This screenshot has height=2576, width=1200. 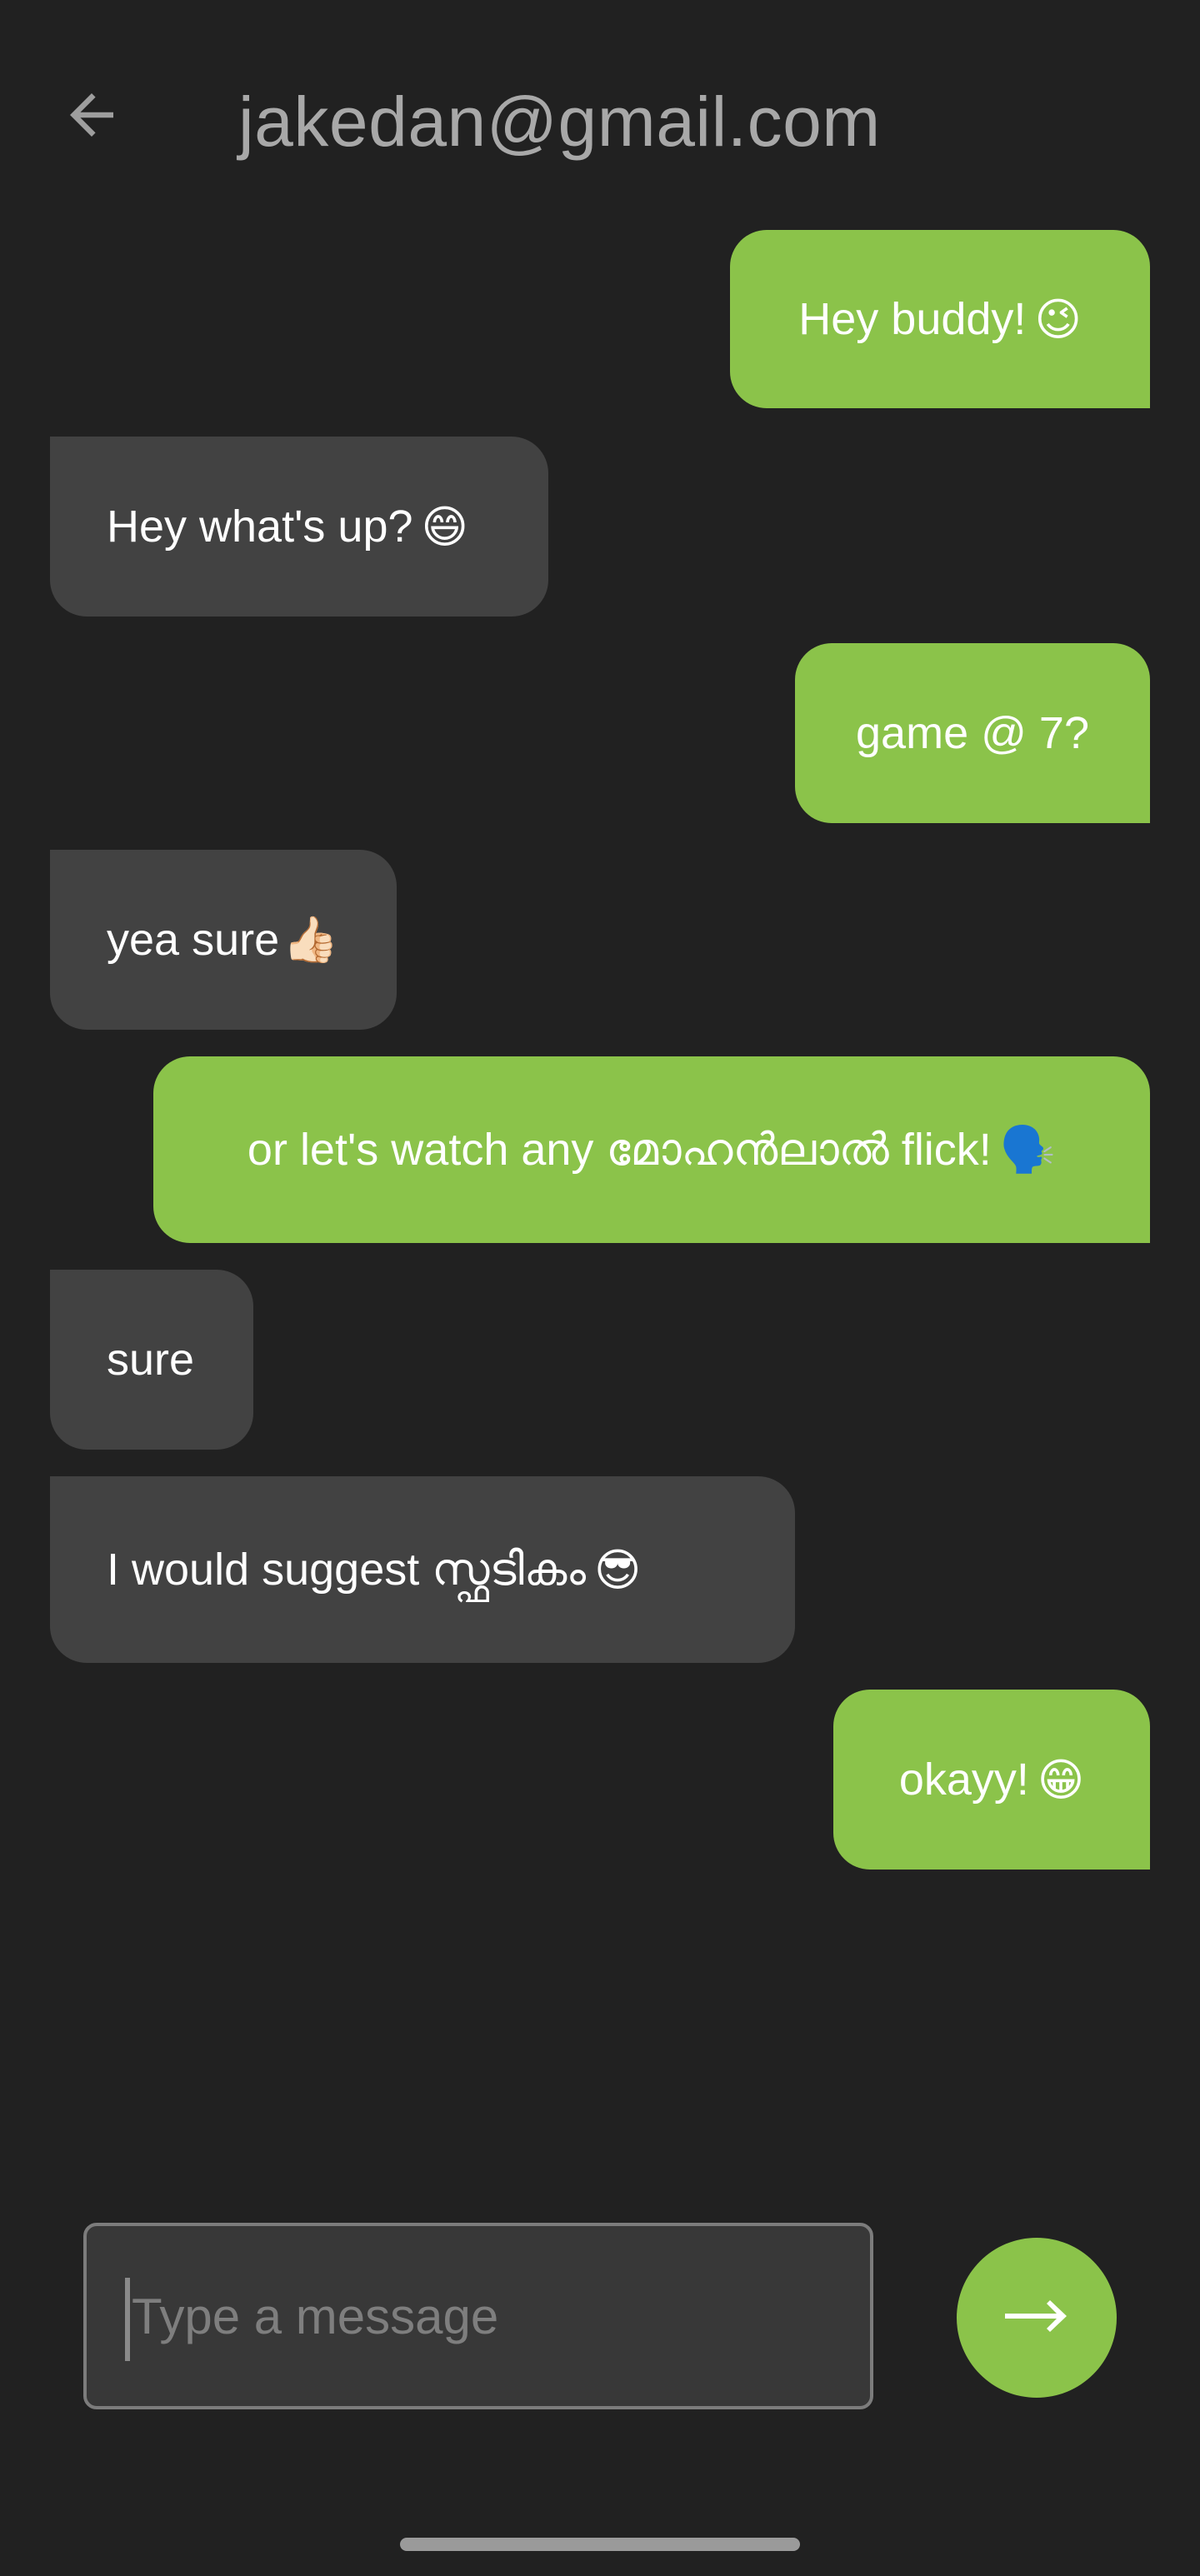 I want to click on message-bubble-received: I would suggest സ്ഫടികം 😎, so click(x=422, y=1569).